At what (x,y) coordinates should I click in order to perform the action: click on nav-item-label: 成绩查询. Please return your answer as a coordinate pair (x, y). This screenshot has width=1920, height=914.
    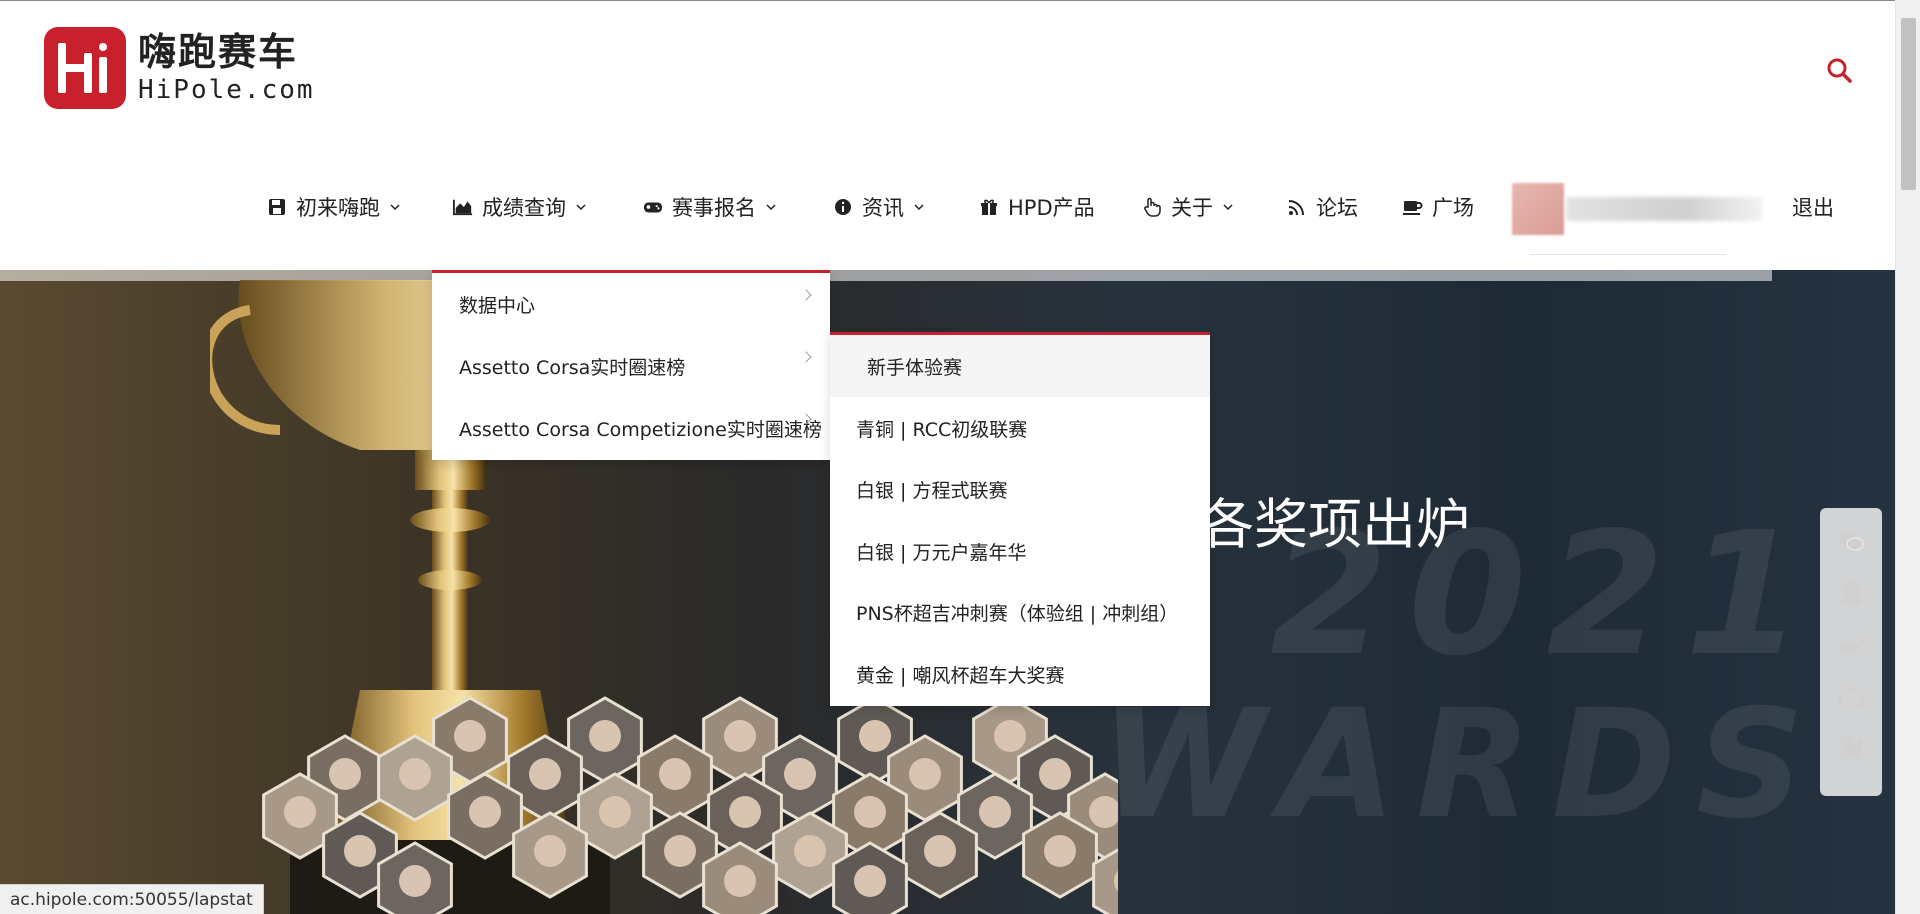
    Looking at the image, I should click on (524, 208).